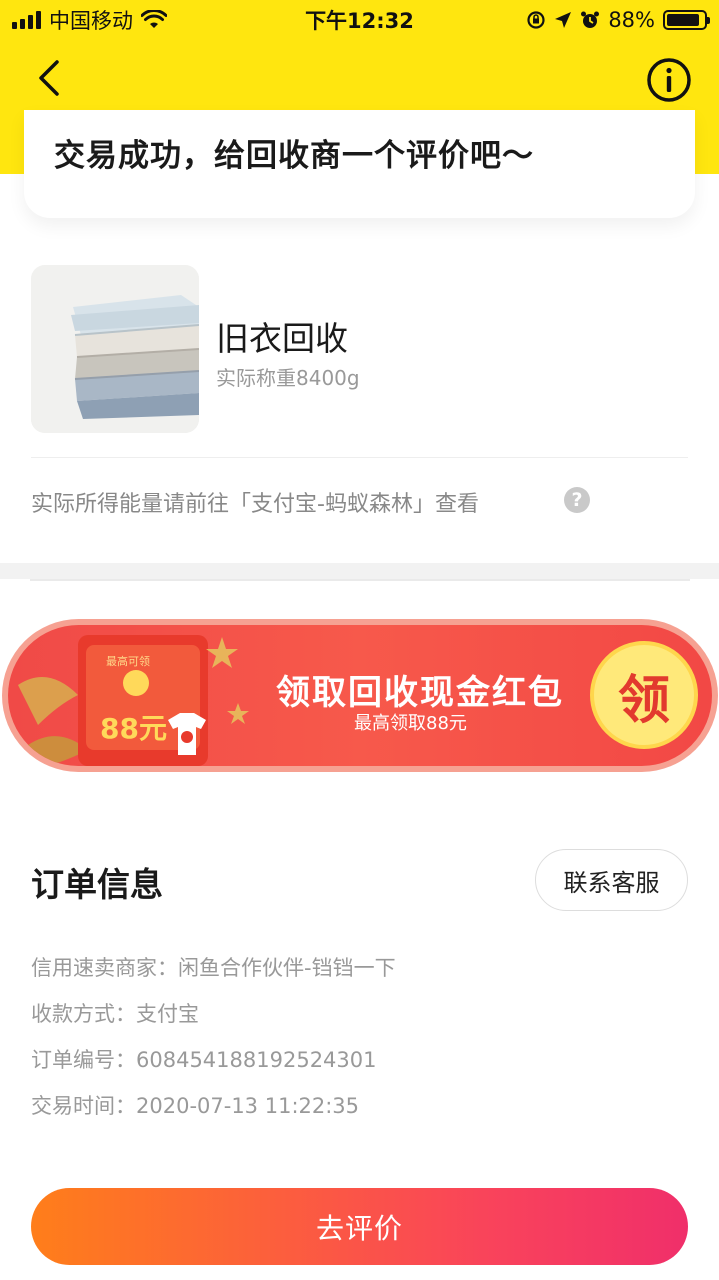 The height and width of the screenshot is (1280, 719). I want to click on info-label: 交易时间：, so click(83, 1106).